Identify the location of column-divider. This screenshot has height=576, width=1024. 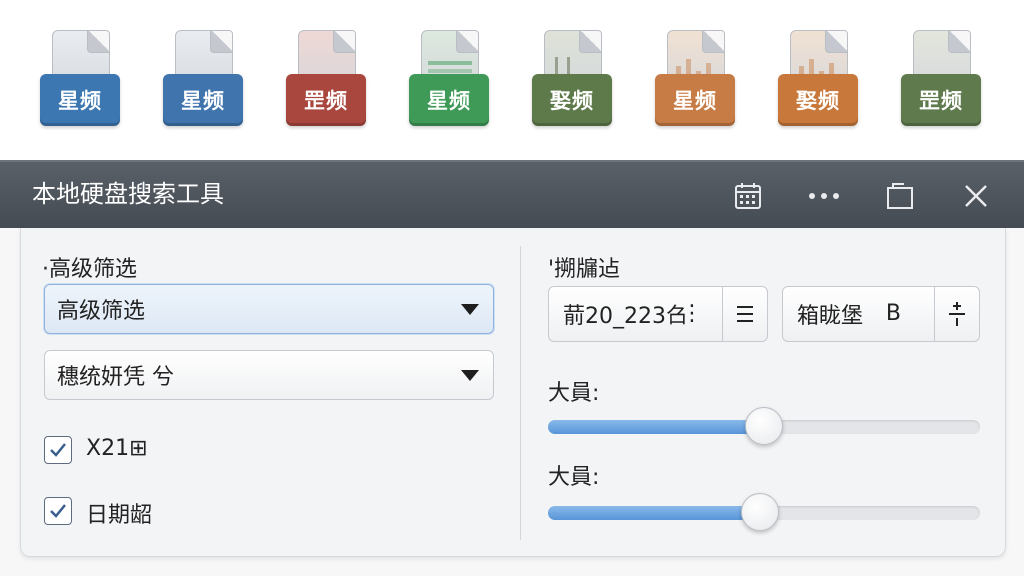
(520, 393).